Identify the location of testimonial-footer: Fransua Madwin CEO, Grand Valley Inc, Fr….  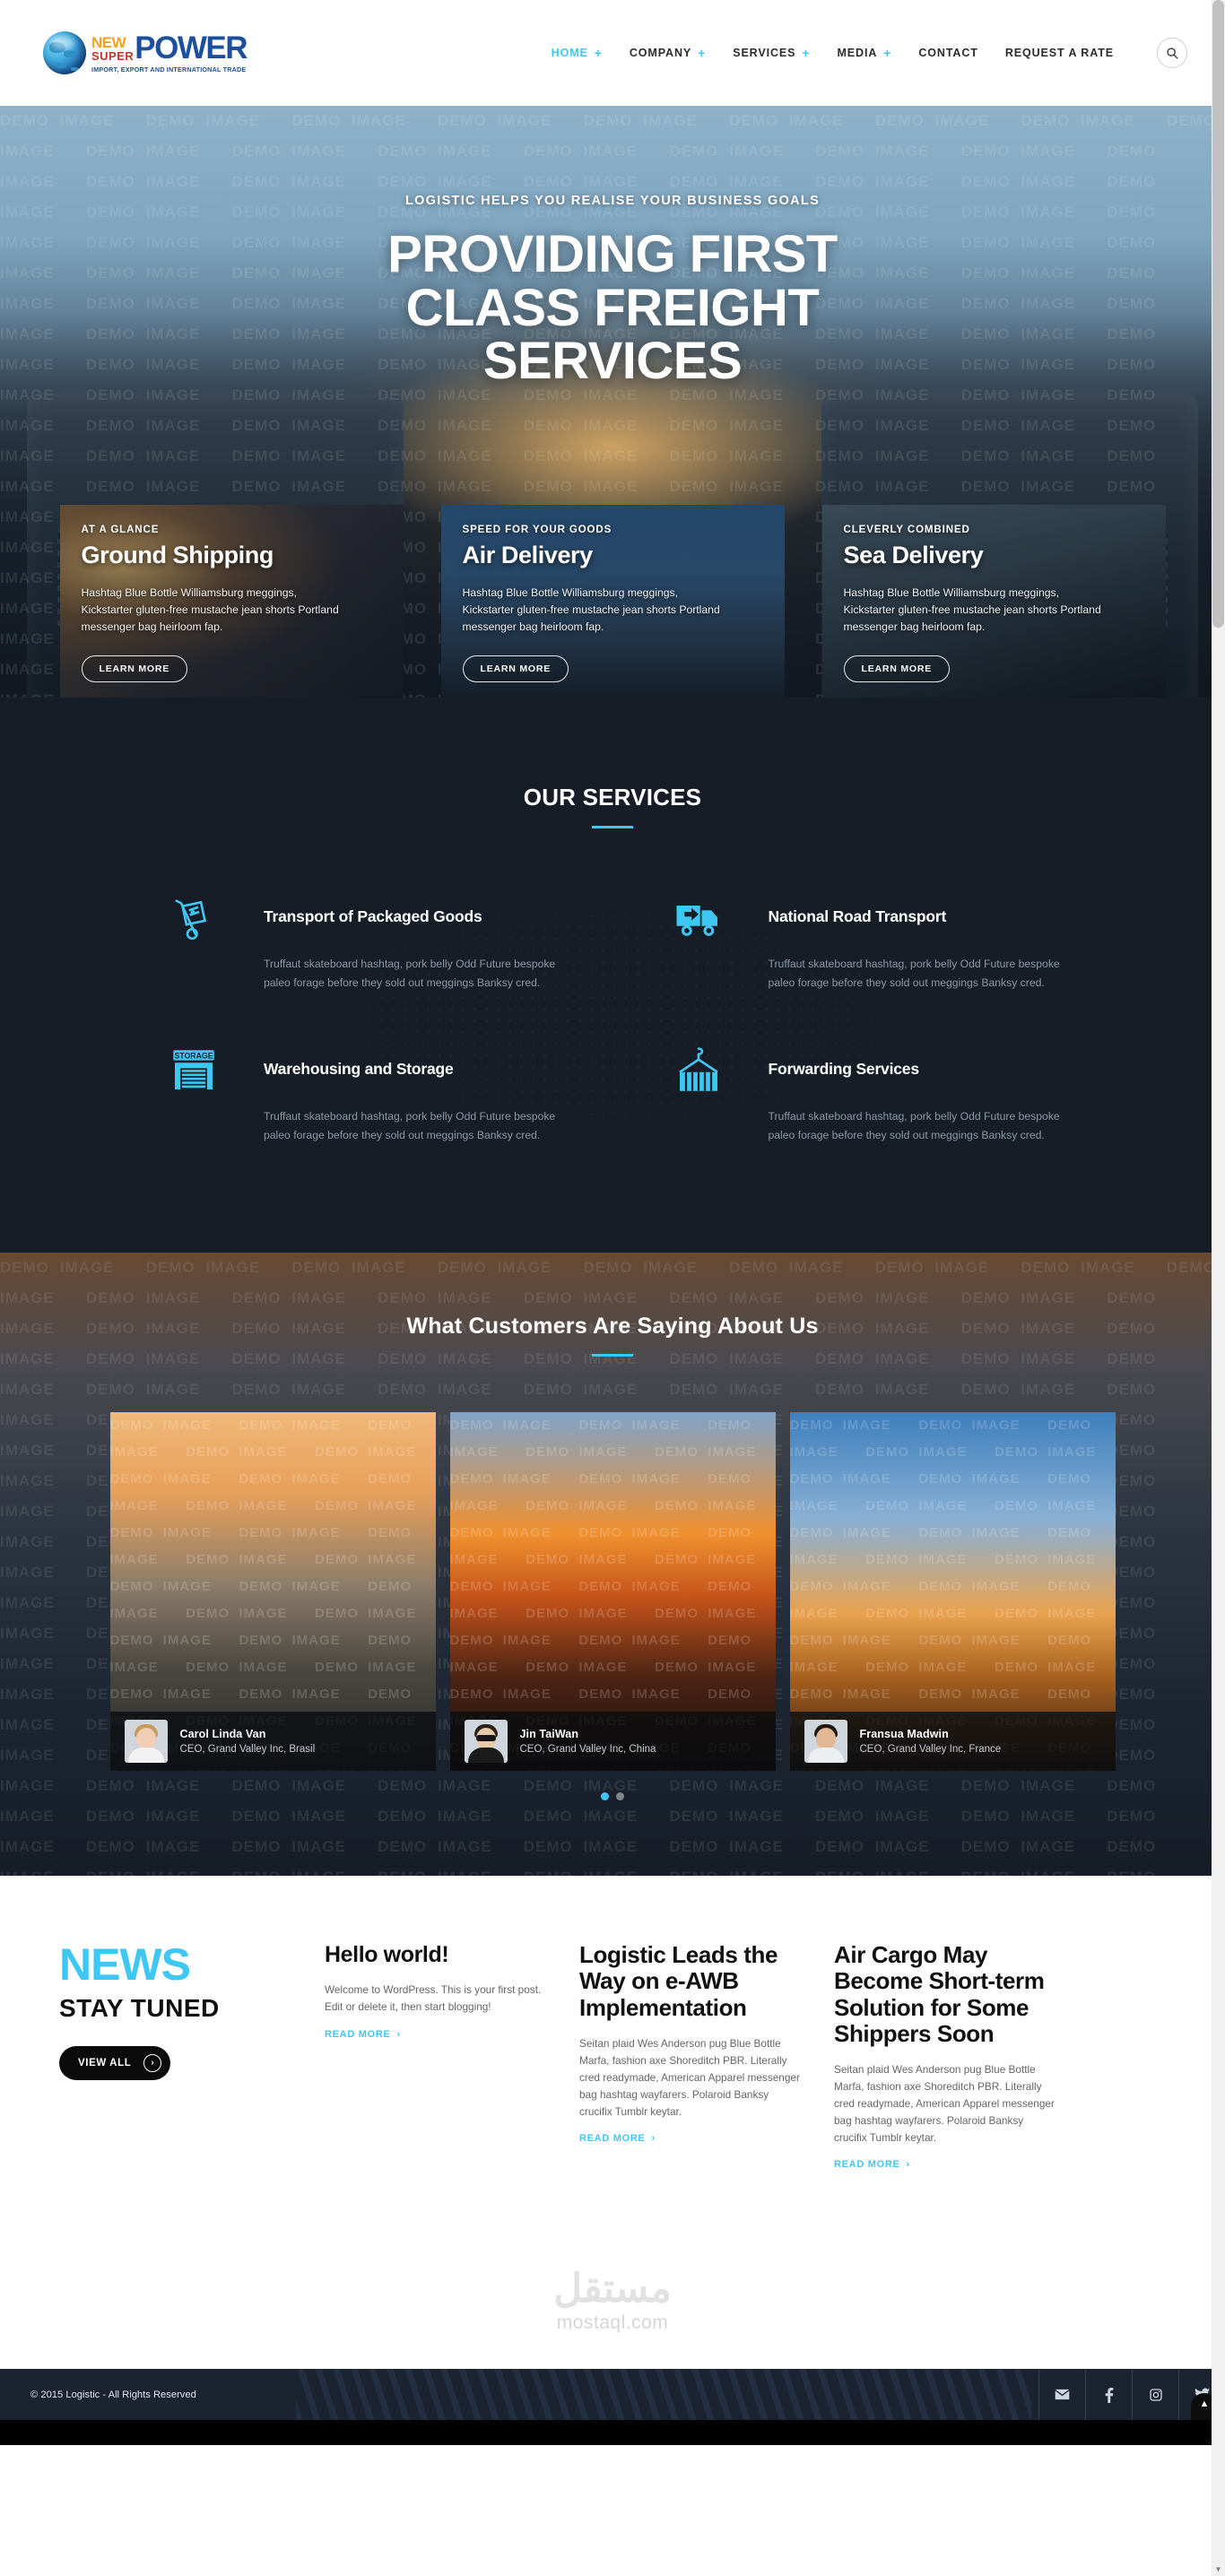
(953, 1742).